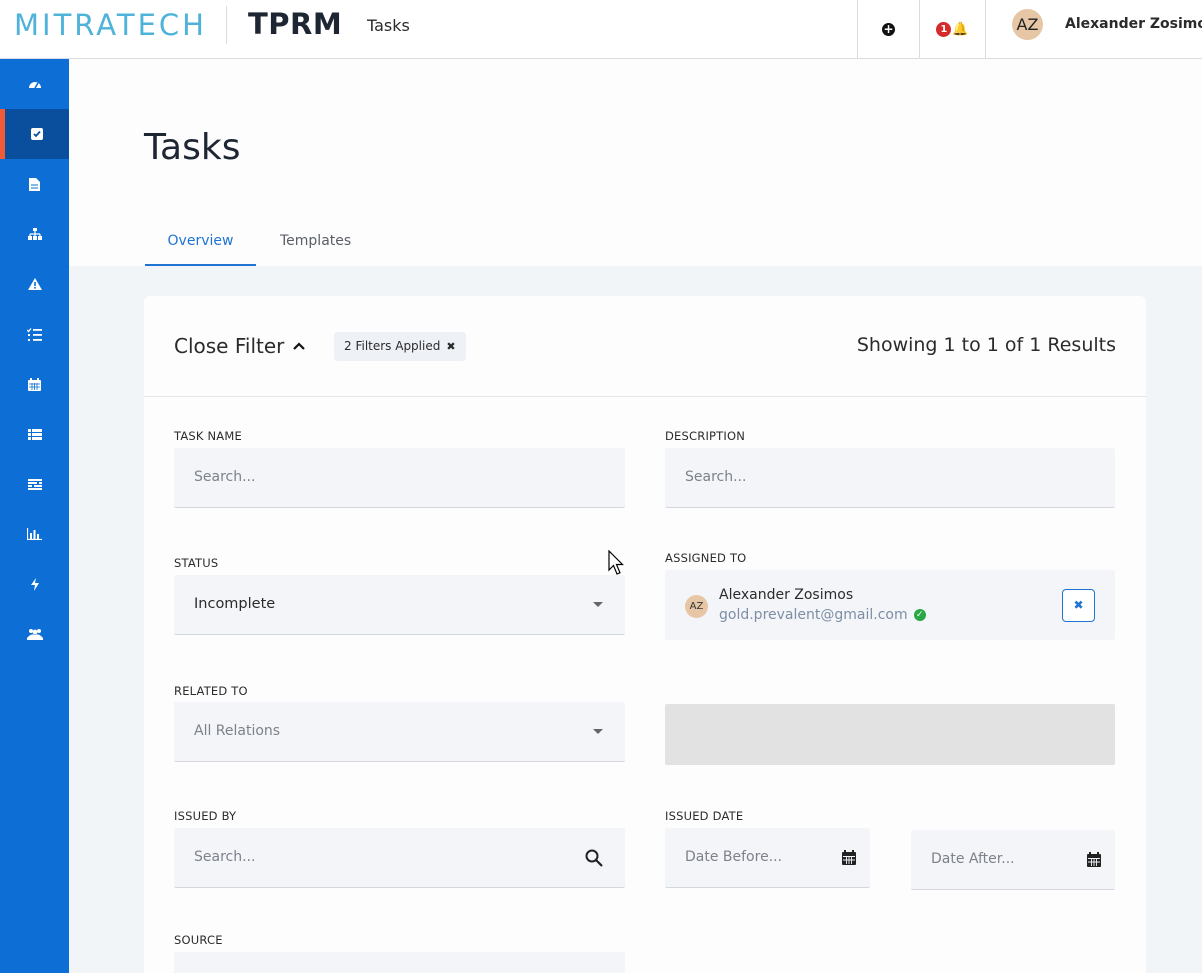 This screenshot has height=973, width=1202. I want to click on lightning-icon, so click(34, 584).